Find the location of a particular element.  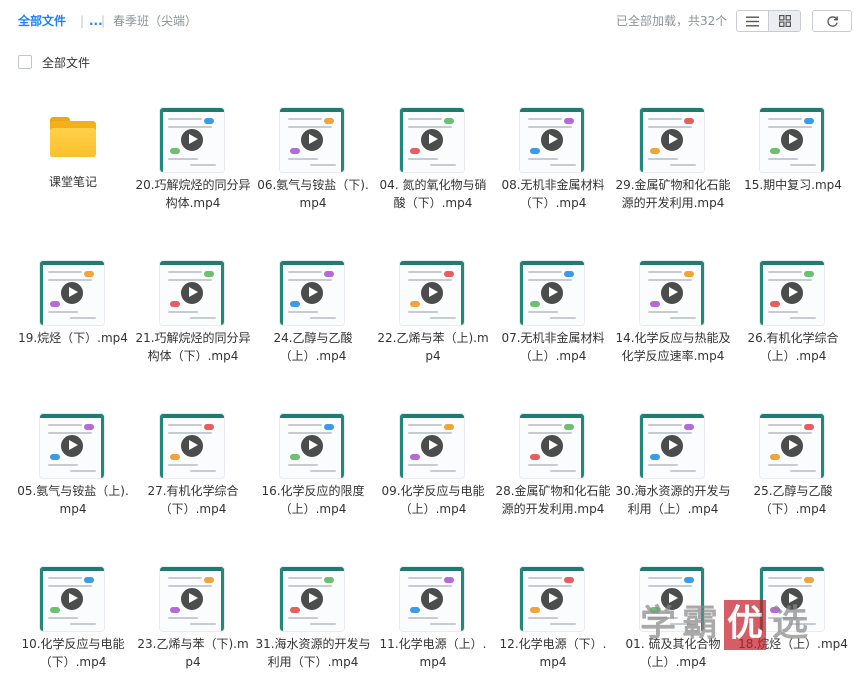

list-icon is located at coordinates (753, 21).